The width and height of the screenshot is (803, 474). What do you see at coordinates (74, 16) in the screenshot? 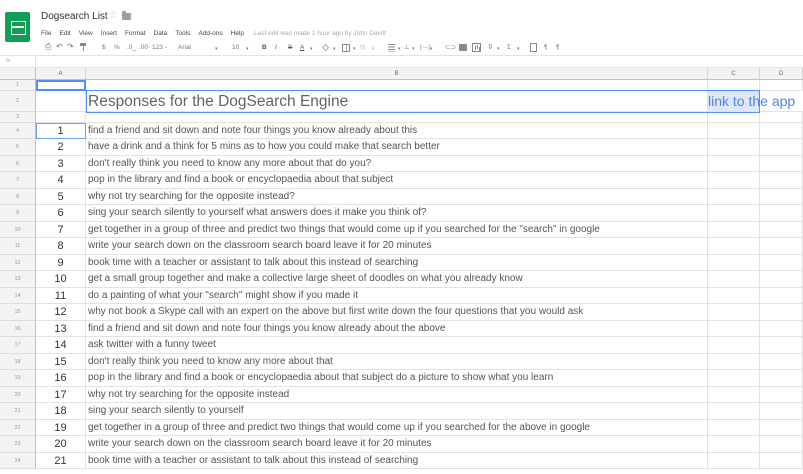
I see `document-title: Dogsearch List` at bounding box center [74, 16].